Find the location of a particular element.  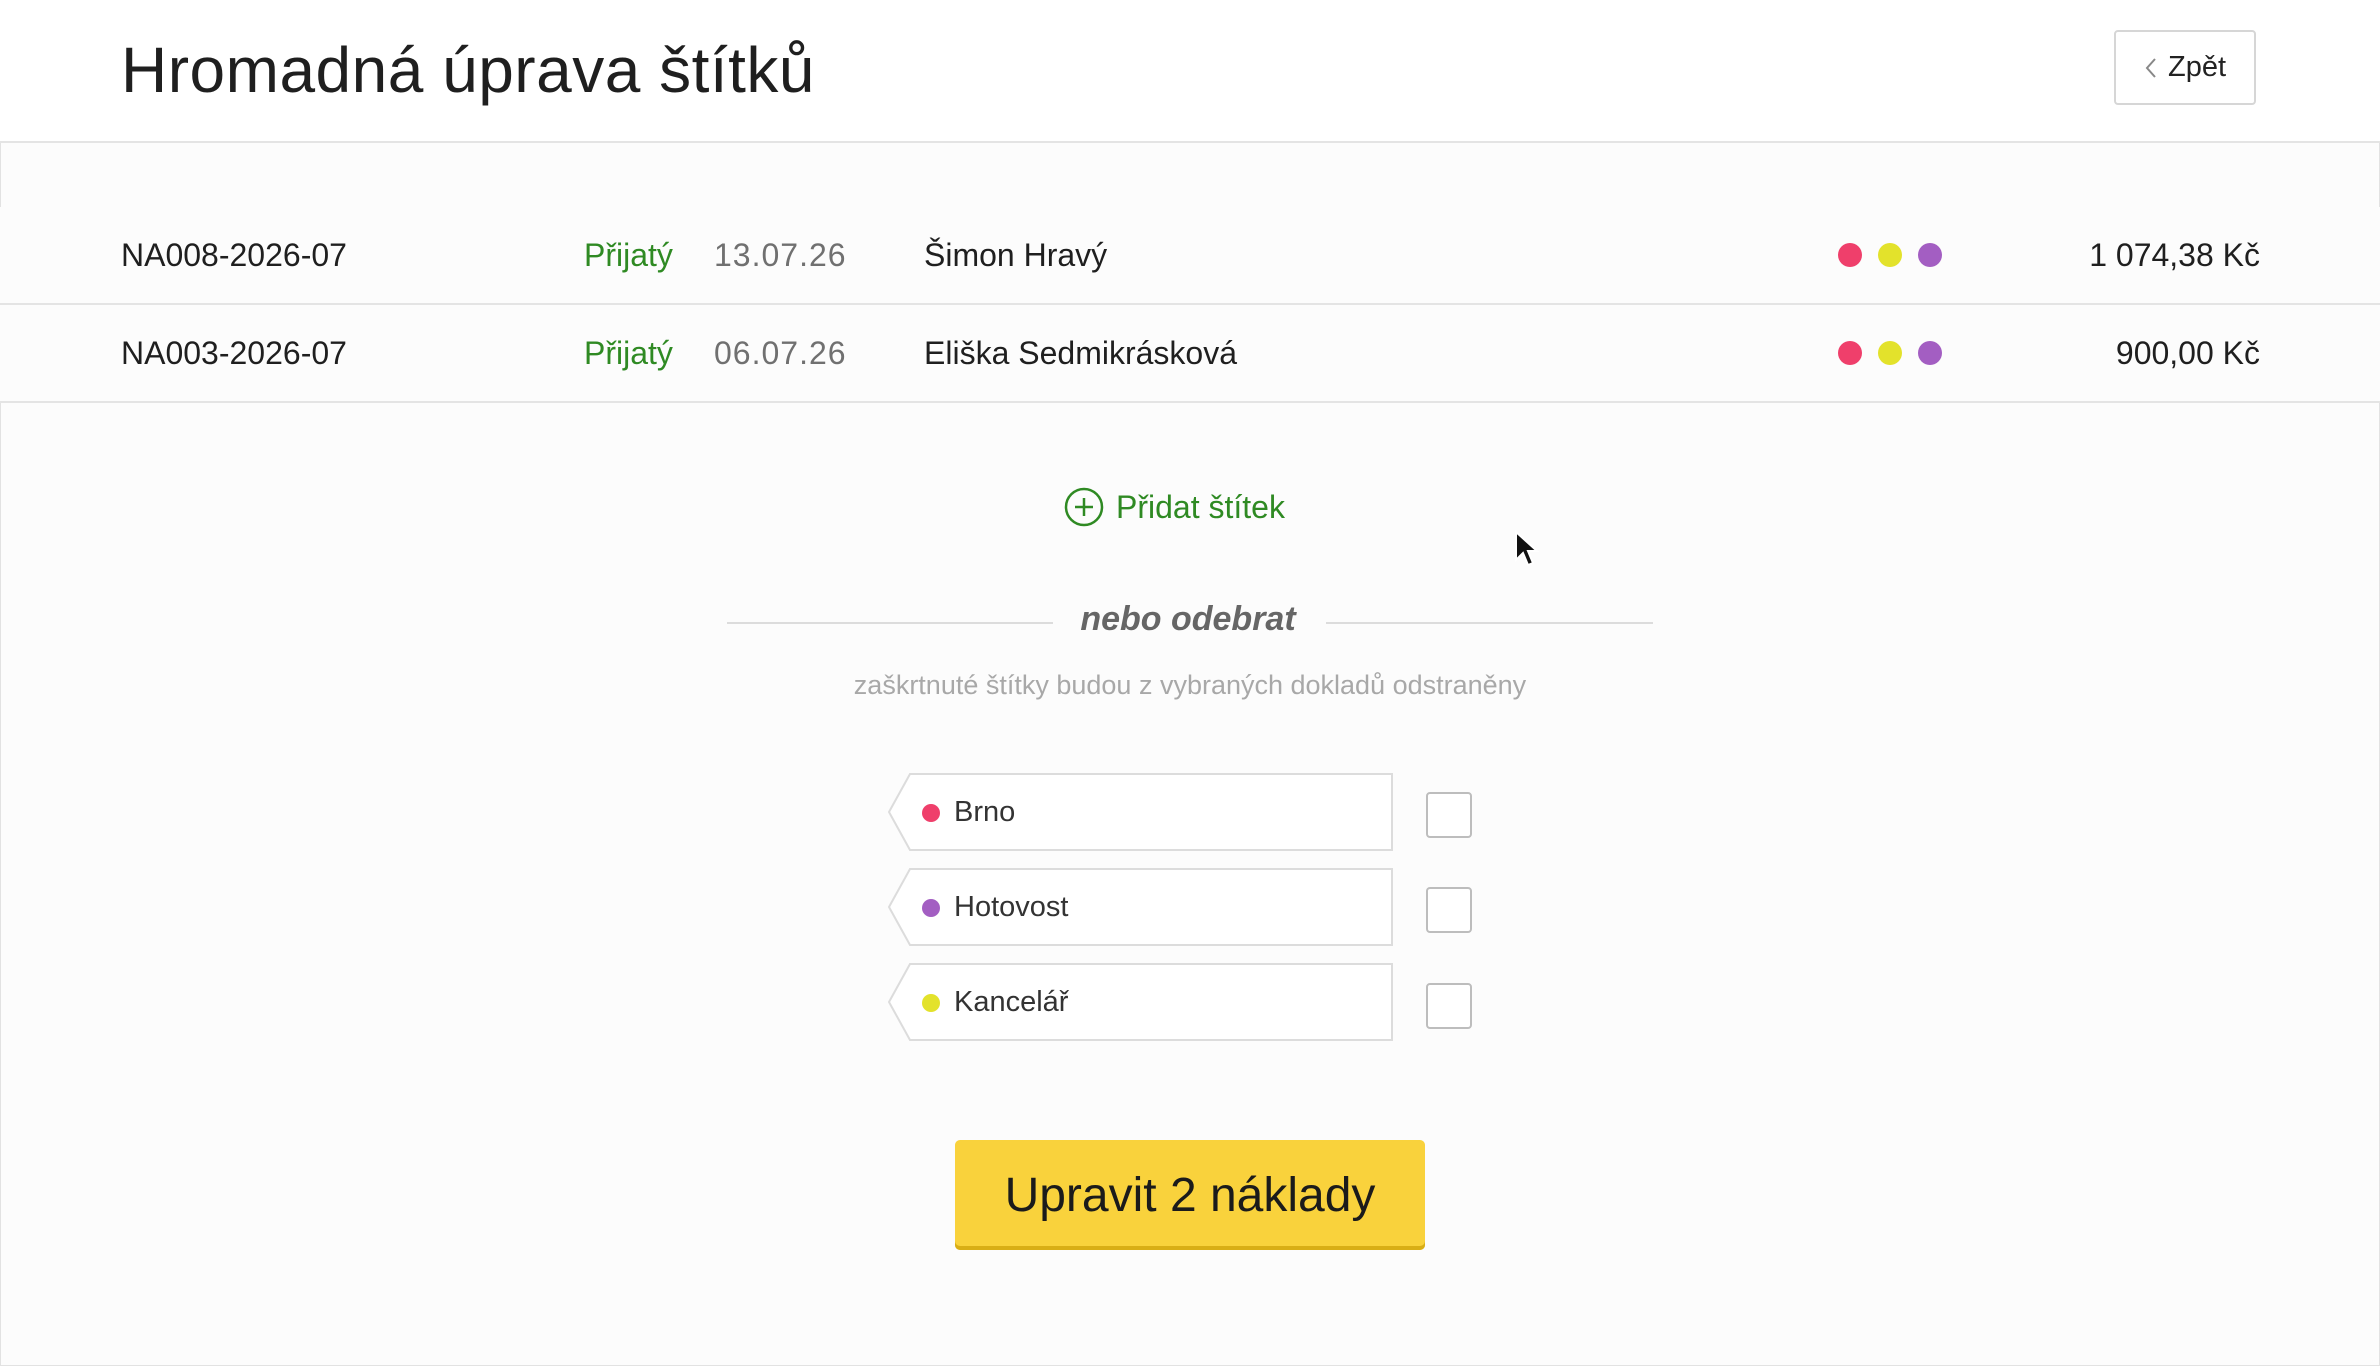

contact-name: Eliška Sedmikrásková is located at coordinates (1080, 353).